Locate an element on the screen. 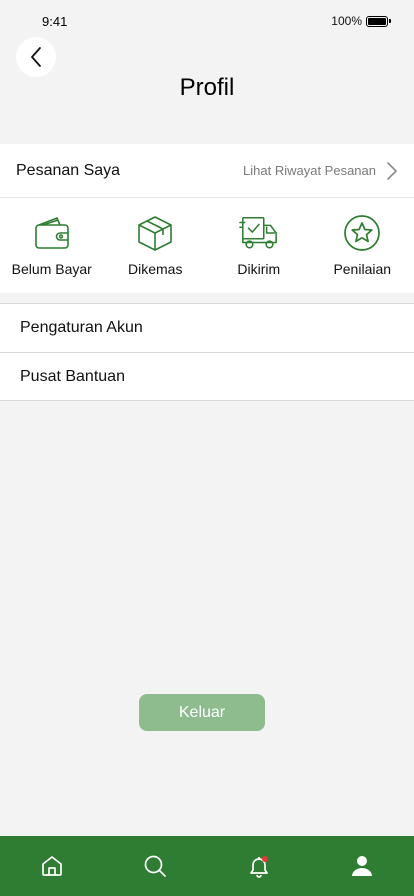 The image size is (414, 896). status-label: Dikemas is located at coordinates (155, 269).